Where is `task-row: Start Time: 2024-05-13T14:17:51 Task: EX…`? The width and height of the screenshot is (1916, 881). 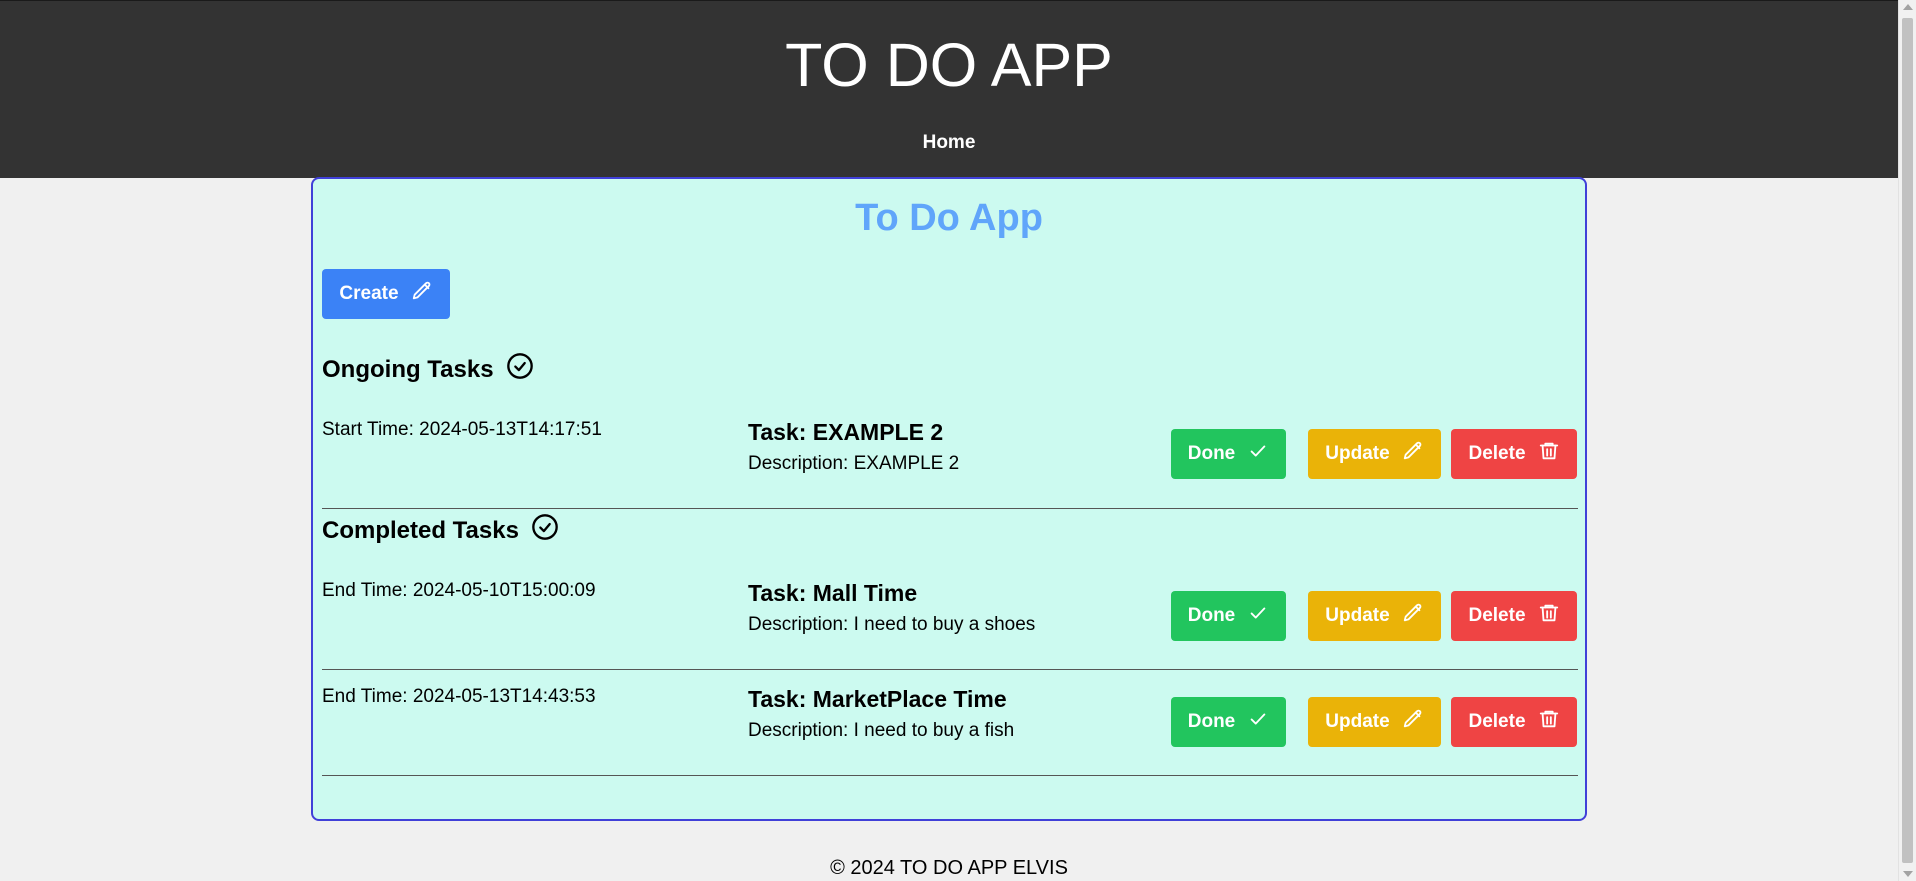 task-row: Start Time: 2024-05-13T14:17:51 Task: EX… is located at coordinates (950, 464).